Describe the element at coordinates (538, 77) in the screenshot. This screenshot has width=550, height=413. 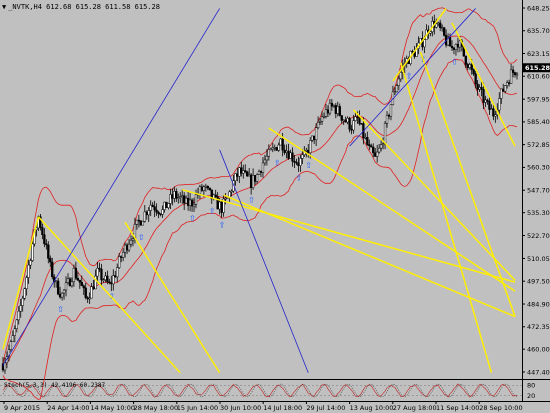
I see `price-tick-label: 610.60` at that location.